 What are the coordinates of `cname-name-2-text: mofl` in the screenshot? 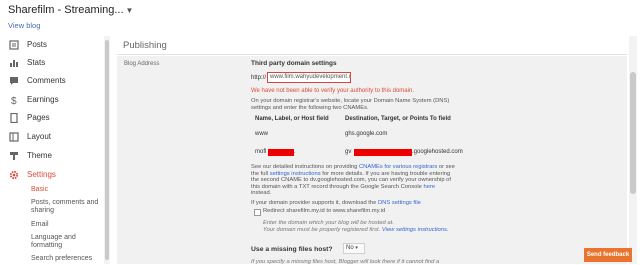 It's located at (261, 152).